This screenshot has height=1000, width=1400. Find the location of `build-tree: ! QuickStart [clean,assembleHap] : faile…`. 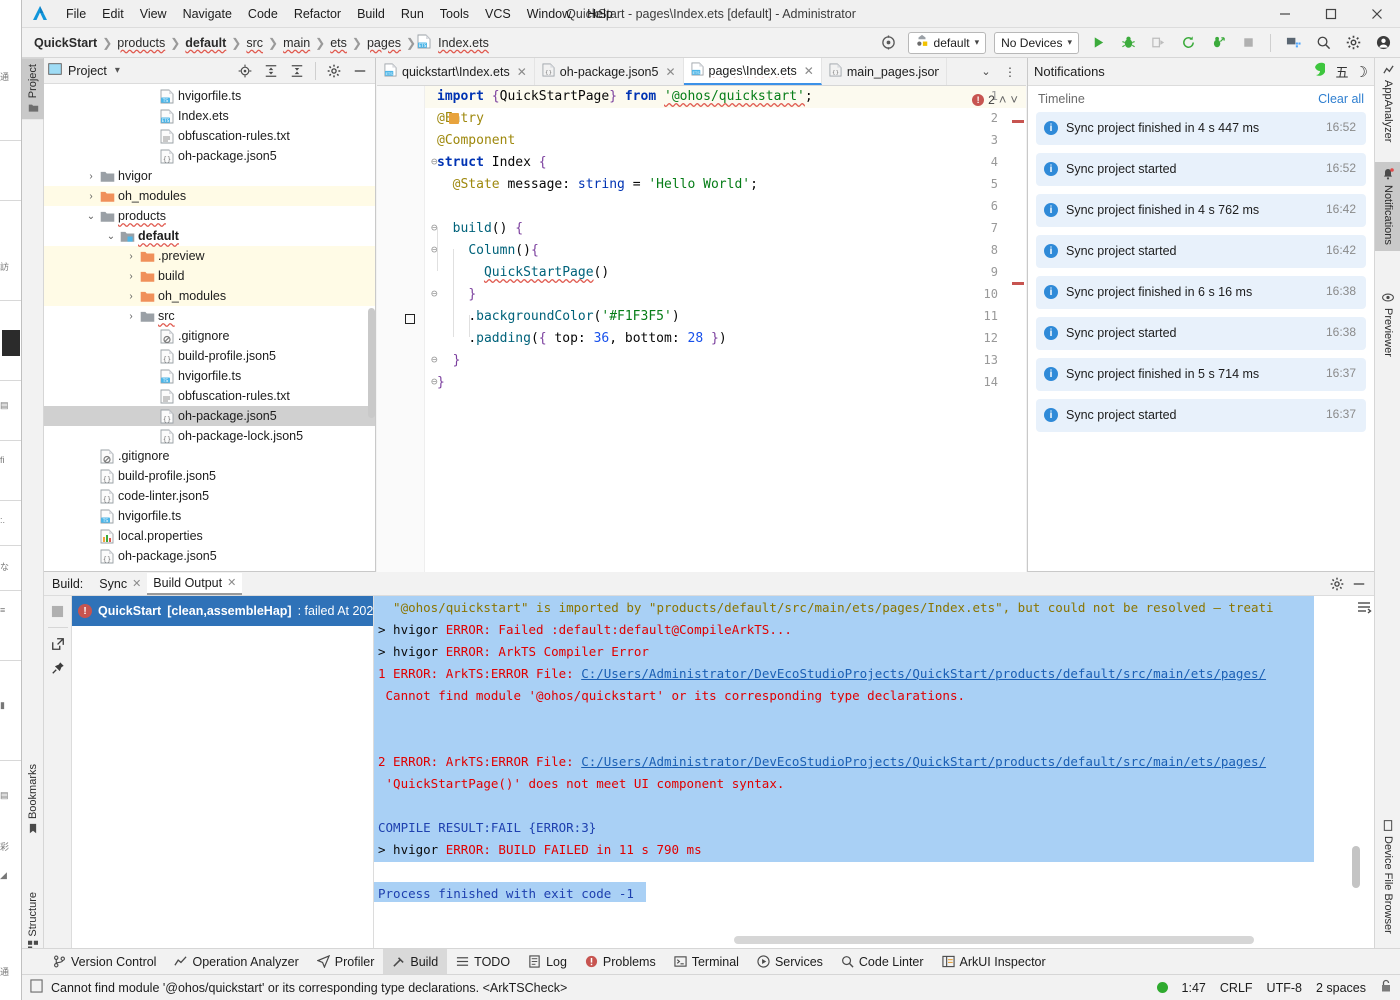

build-tree: ! QuickStart [clean,assembleHap] : faile… is located at coordinates (223, 772).